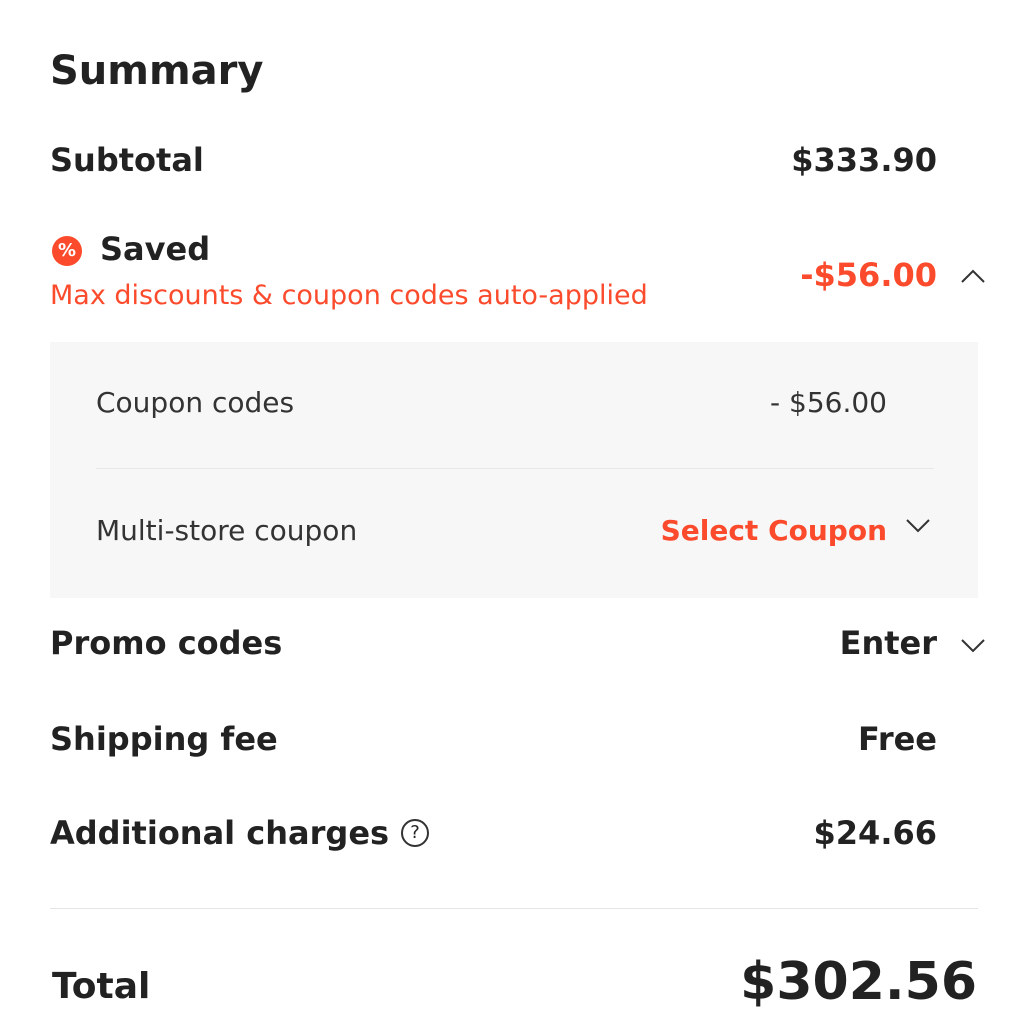 The width and height of the screenshot is (1013, 1024). I want to click on saved-label: Saved, so click(155, 249).